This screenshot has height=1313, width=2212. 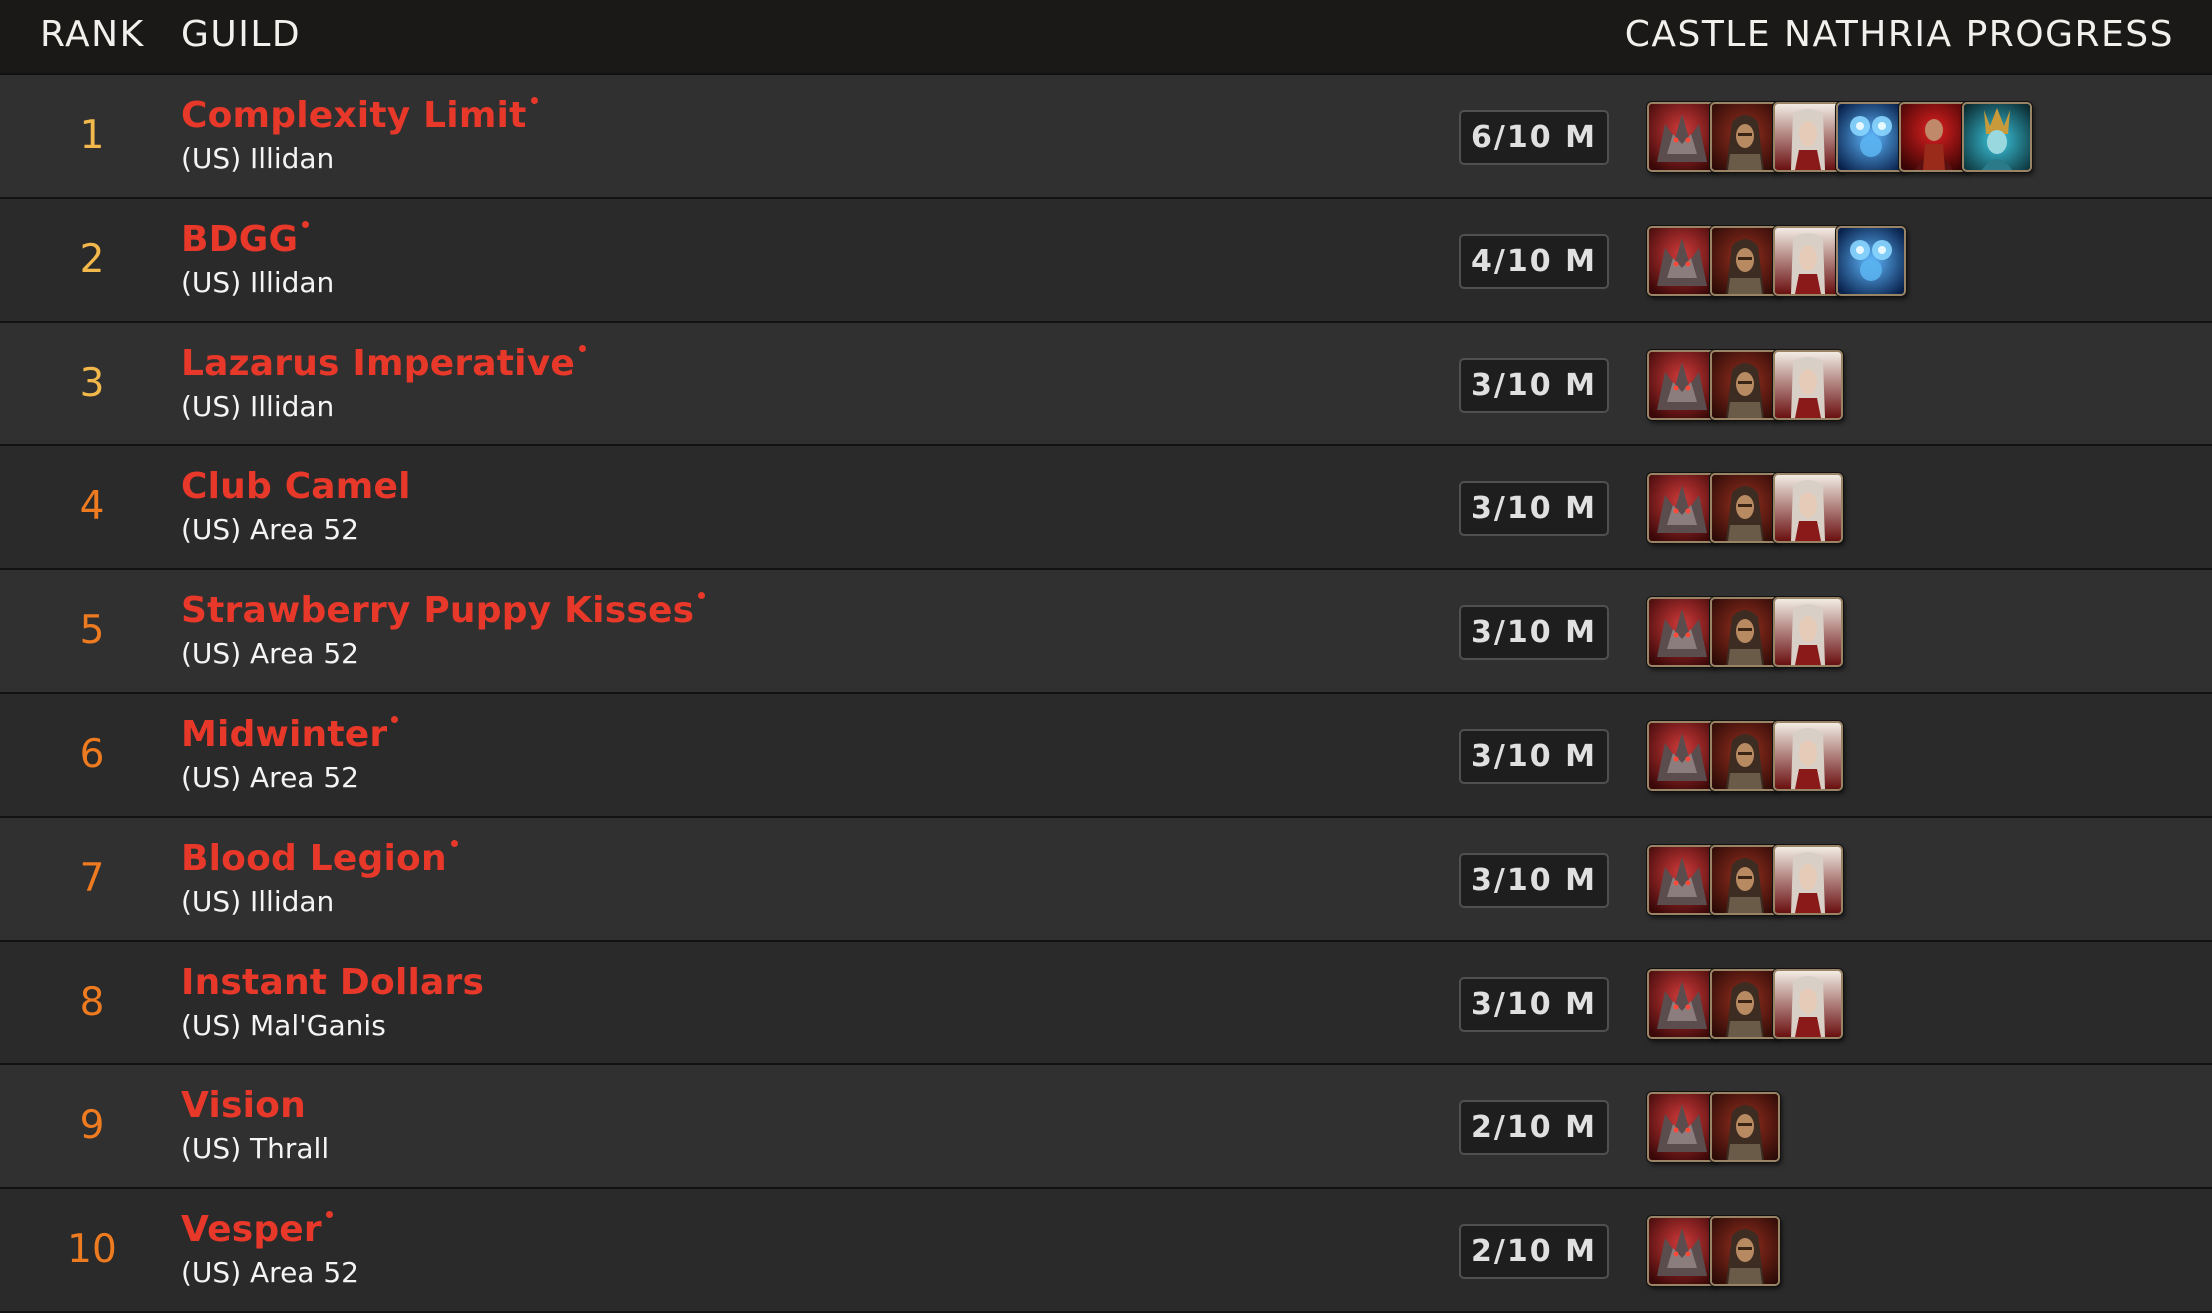 I want to click on table-header: RANK GUILD CASTLE NATHRIA PROGRESS, so click(x=1106, y=37).